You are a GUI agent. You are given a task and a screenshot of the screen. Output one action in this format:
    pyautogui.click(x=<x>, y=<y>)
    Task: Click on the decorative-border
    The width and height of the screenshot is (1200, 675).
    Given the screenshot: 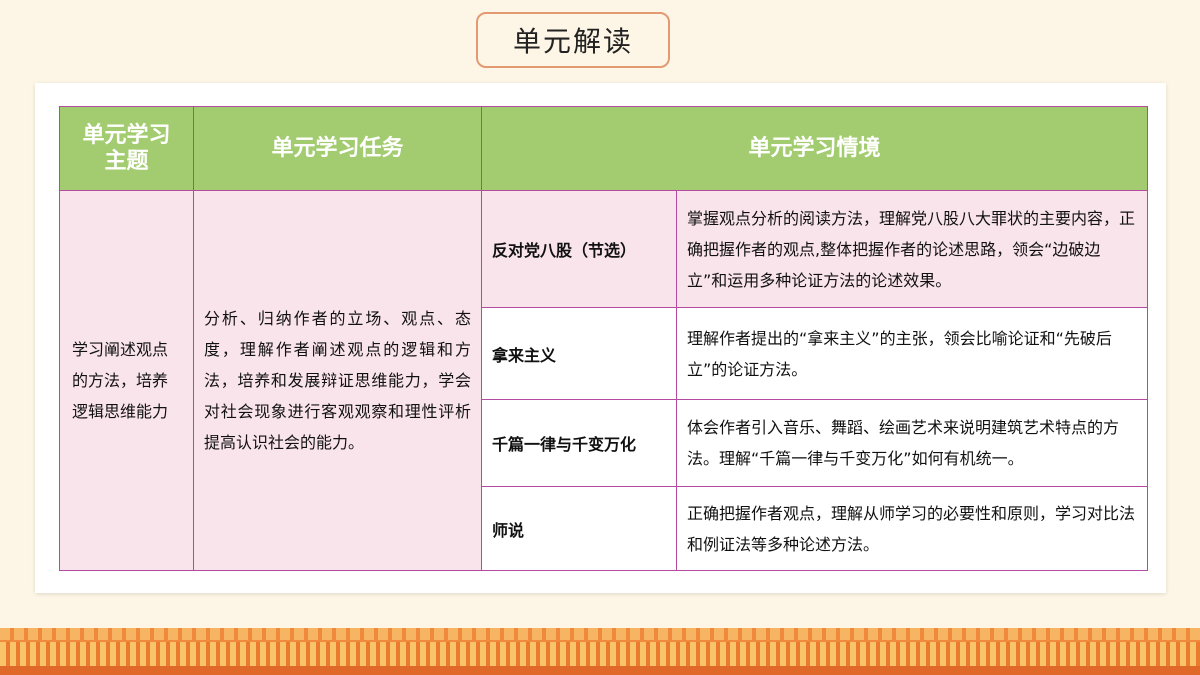 What is the action you would take?
    pyautogui.click(x=600, y=651)
    